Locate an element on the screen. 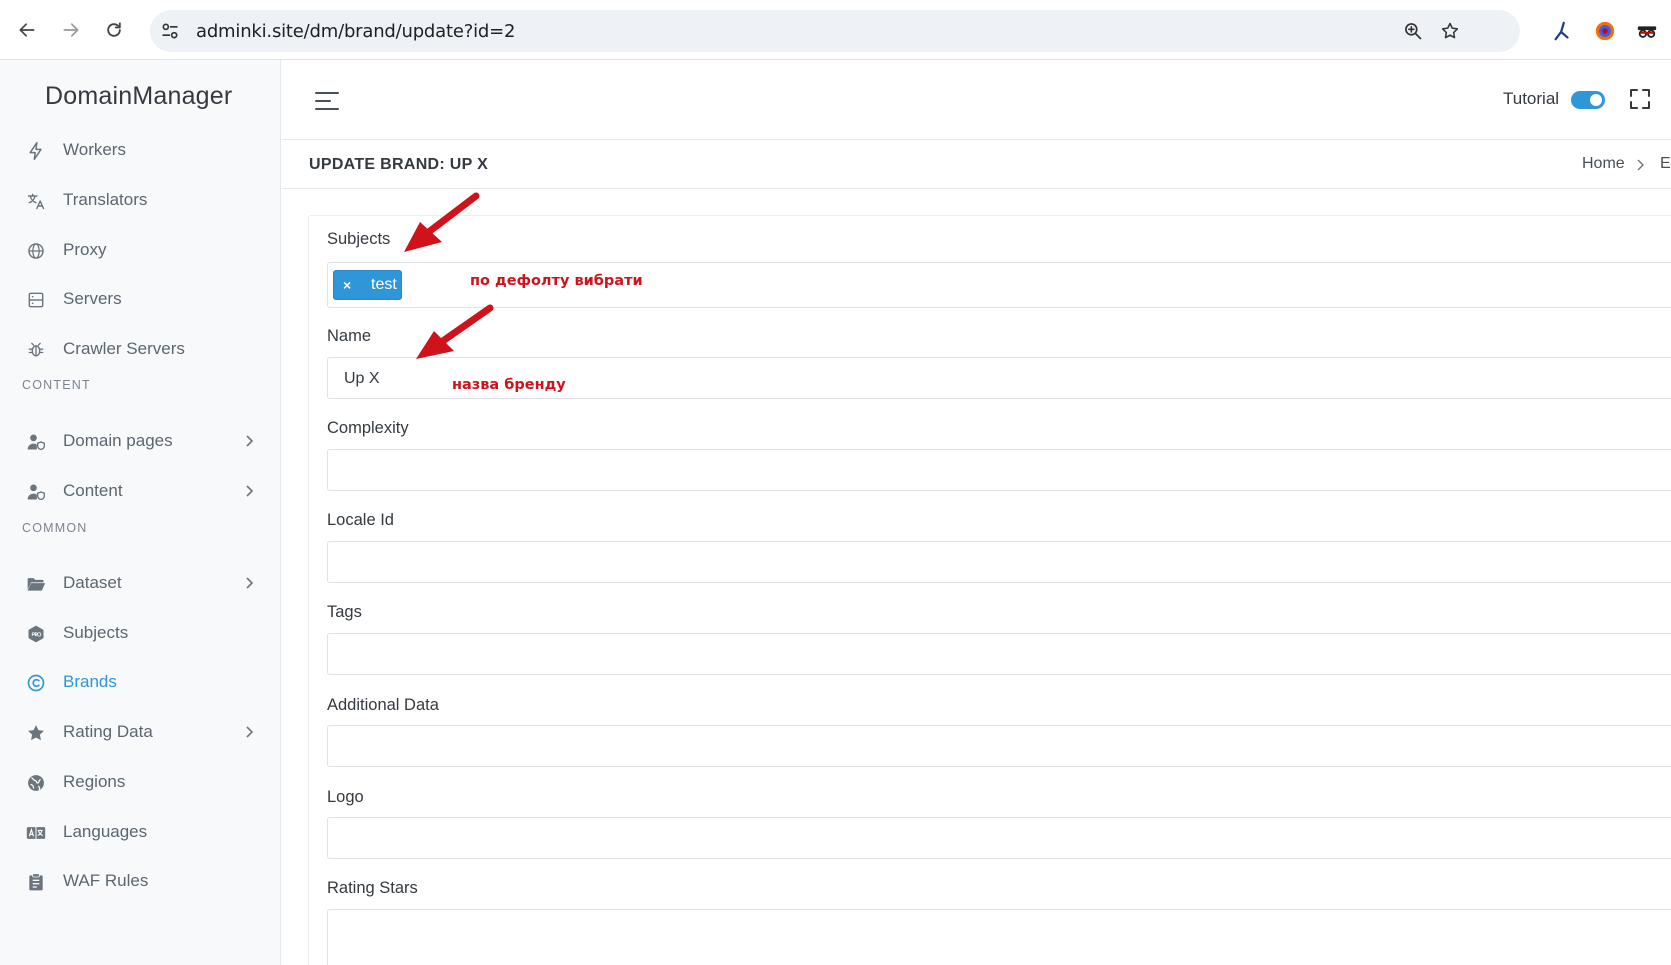  sidebar-item-crawler-servers: Crawler Servers is located at coordinates (140, 349).